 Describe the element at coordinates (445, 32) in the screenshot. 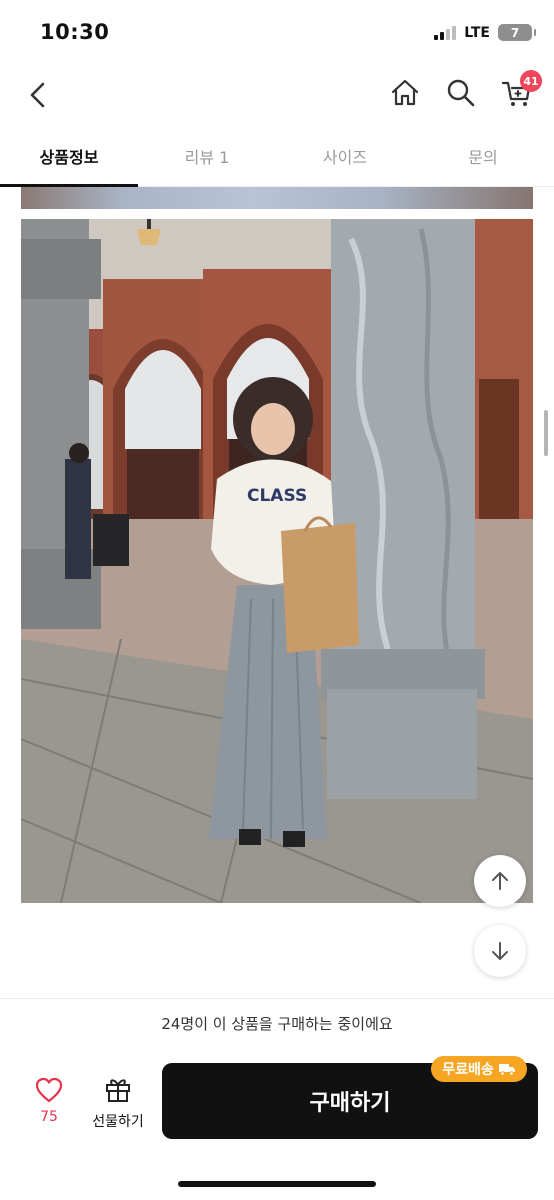

I see `signal-icon` at that location.